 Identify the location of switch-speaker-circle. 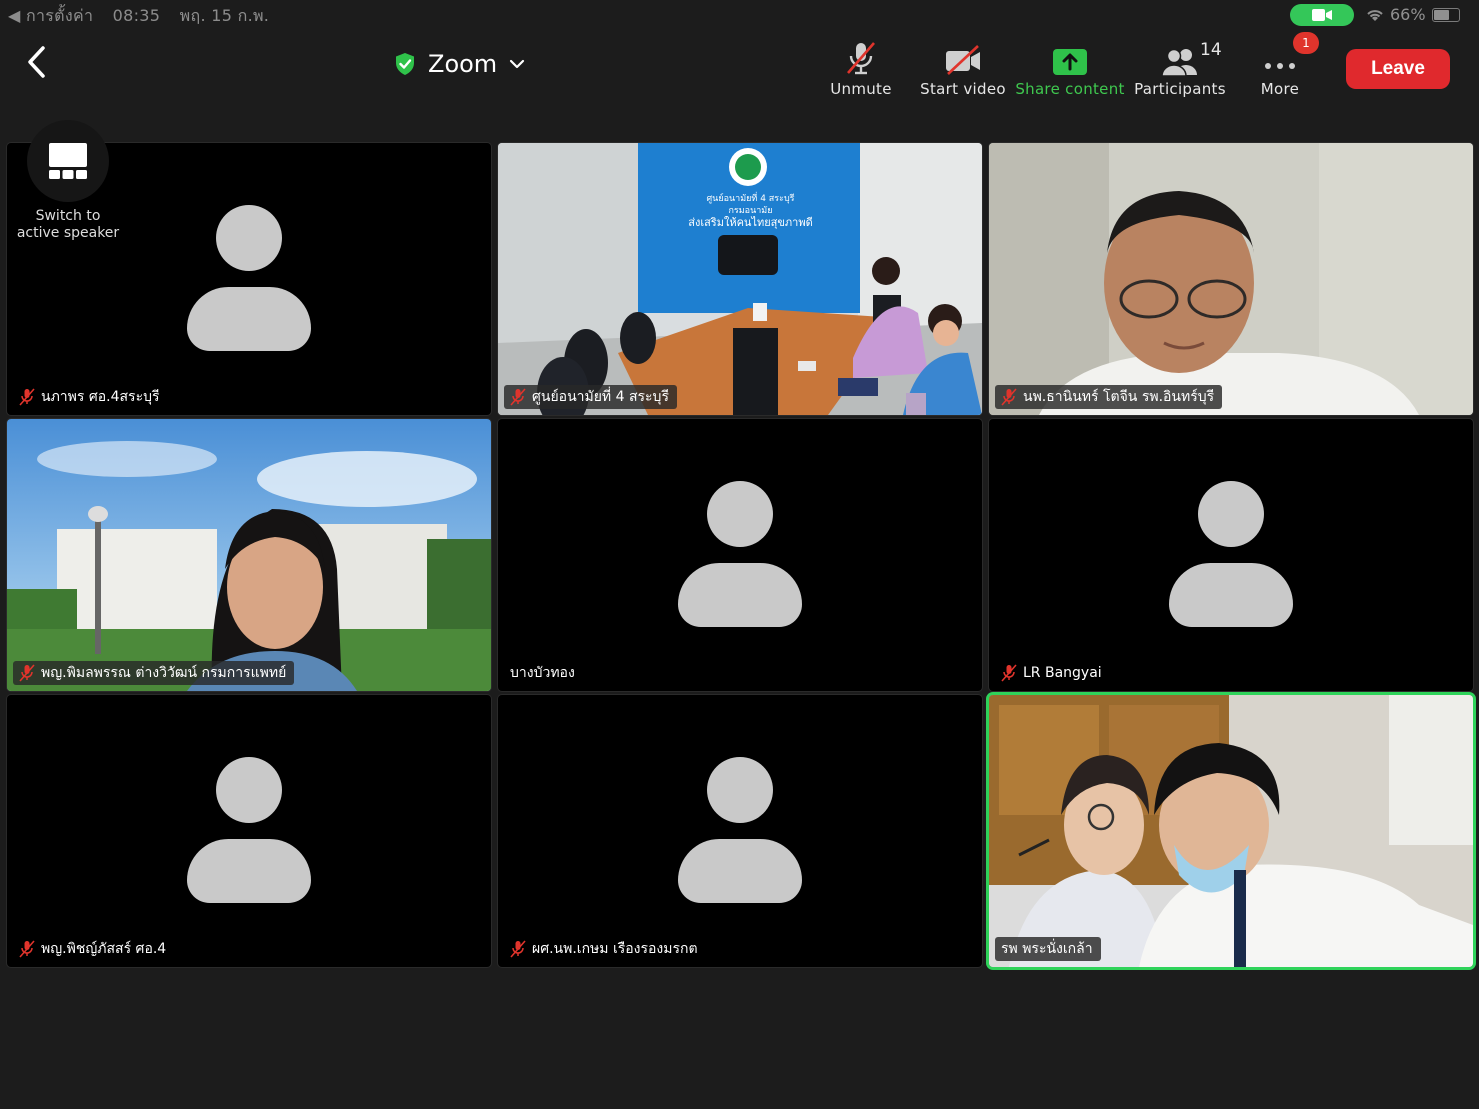
(68, 161).